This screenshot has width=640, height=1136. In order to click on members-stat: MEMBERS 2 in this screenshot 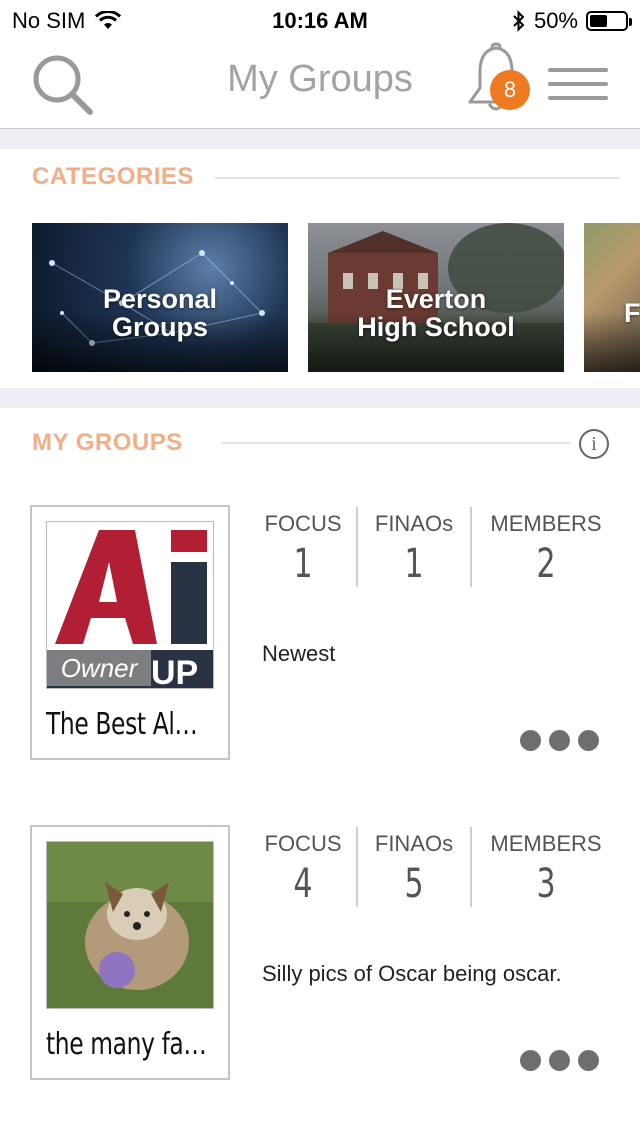, I will do `click(546, 551)`.